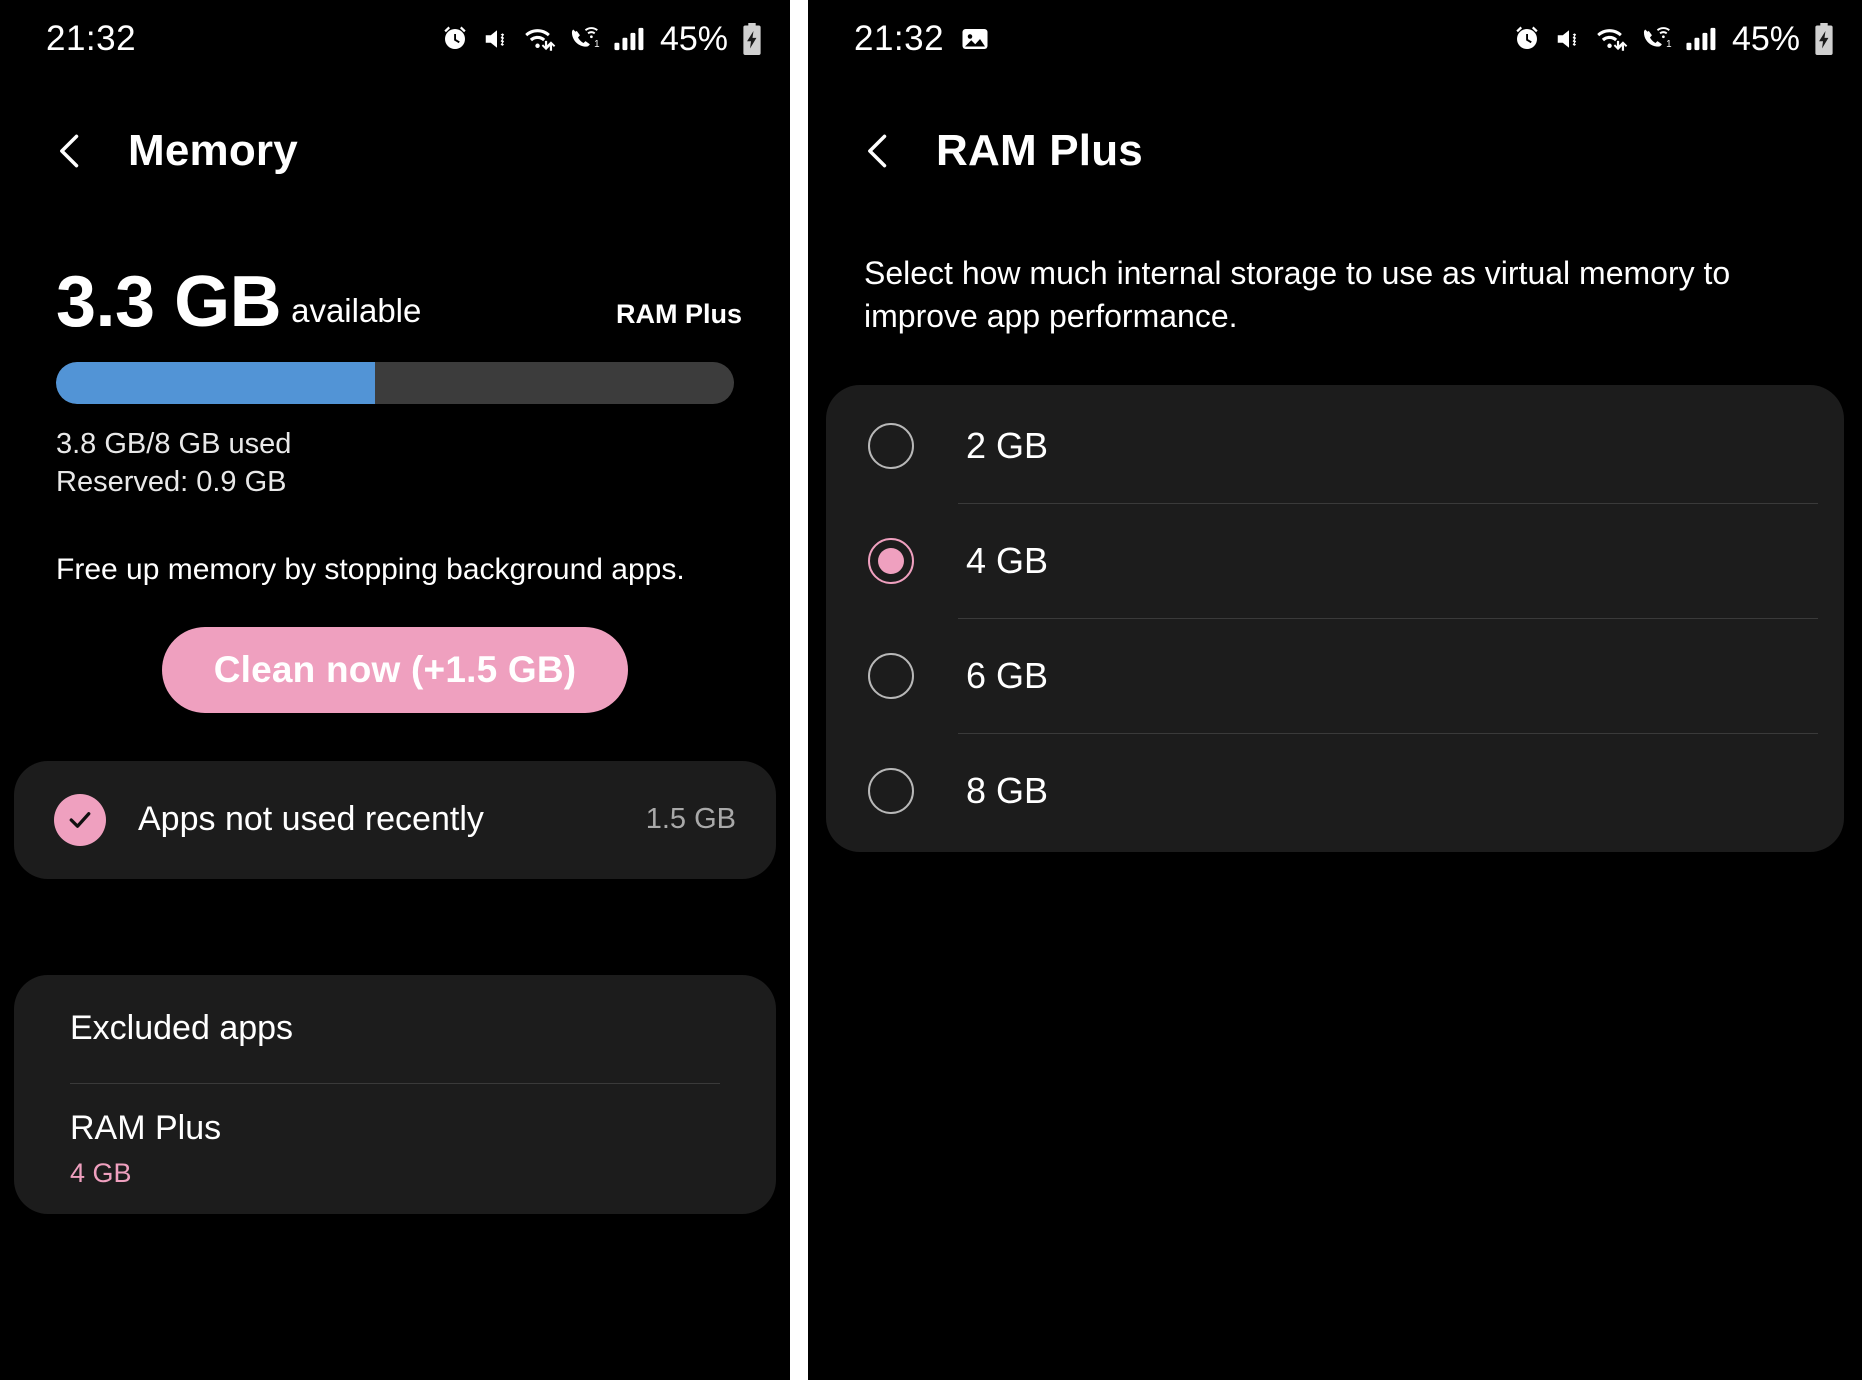  I want to click on ram-plus-value: 4 GB, so click(101, 1172).